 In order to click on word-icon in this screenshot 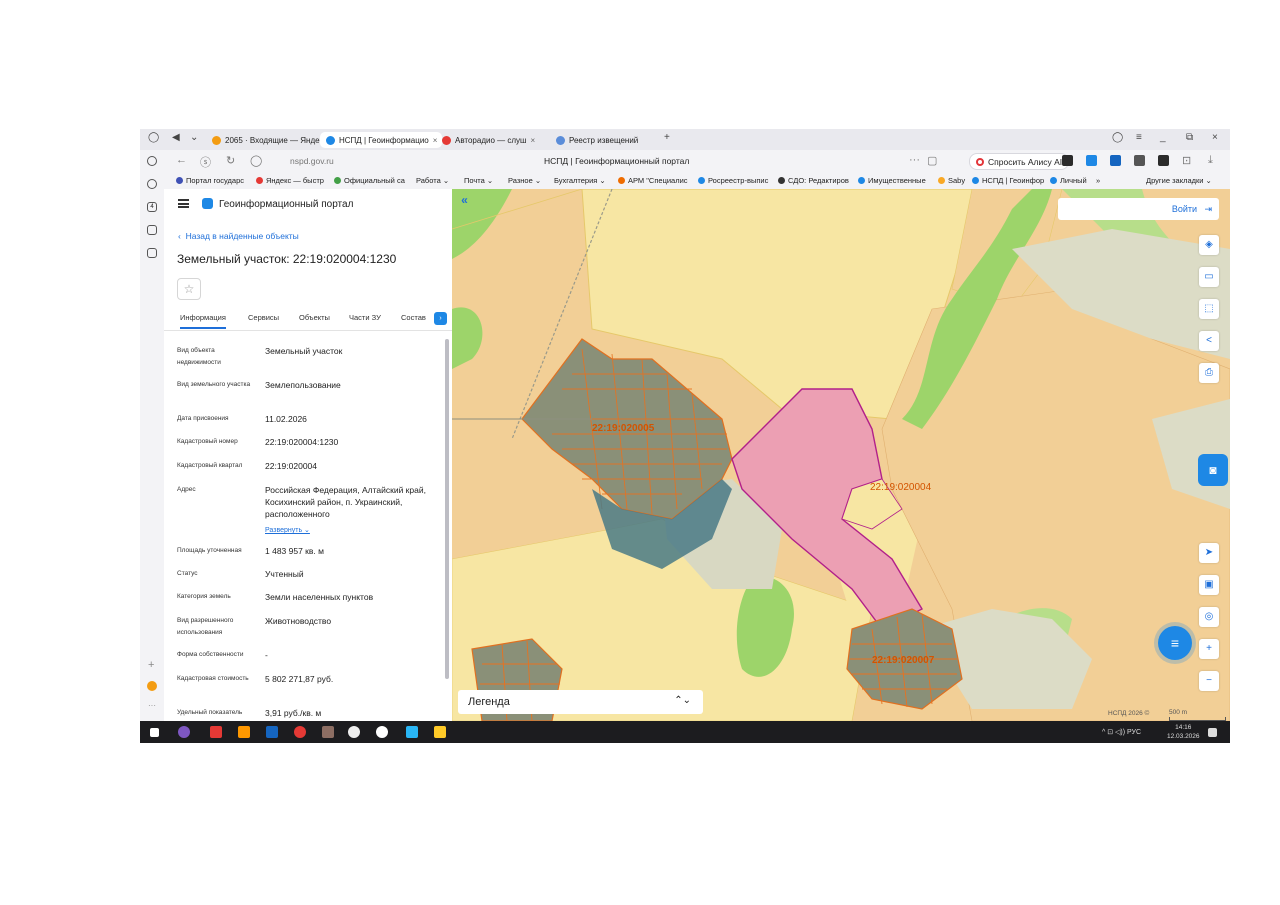, I will do `click(272, 732)`.